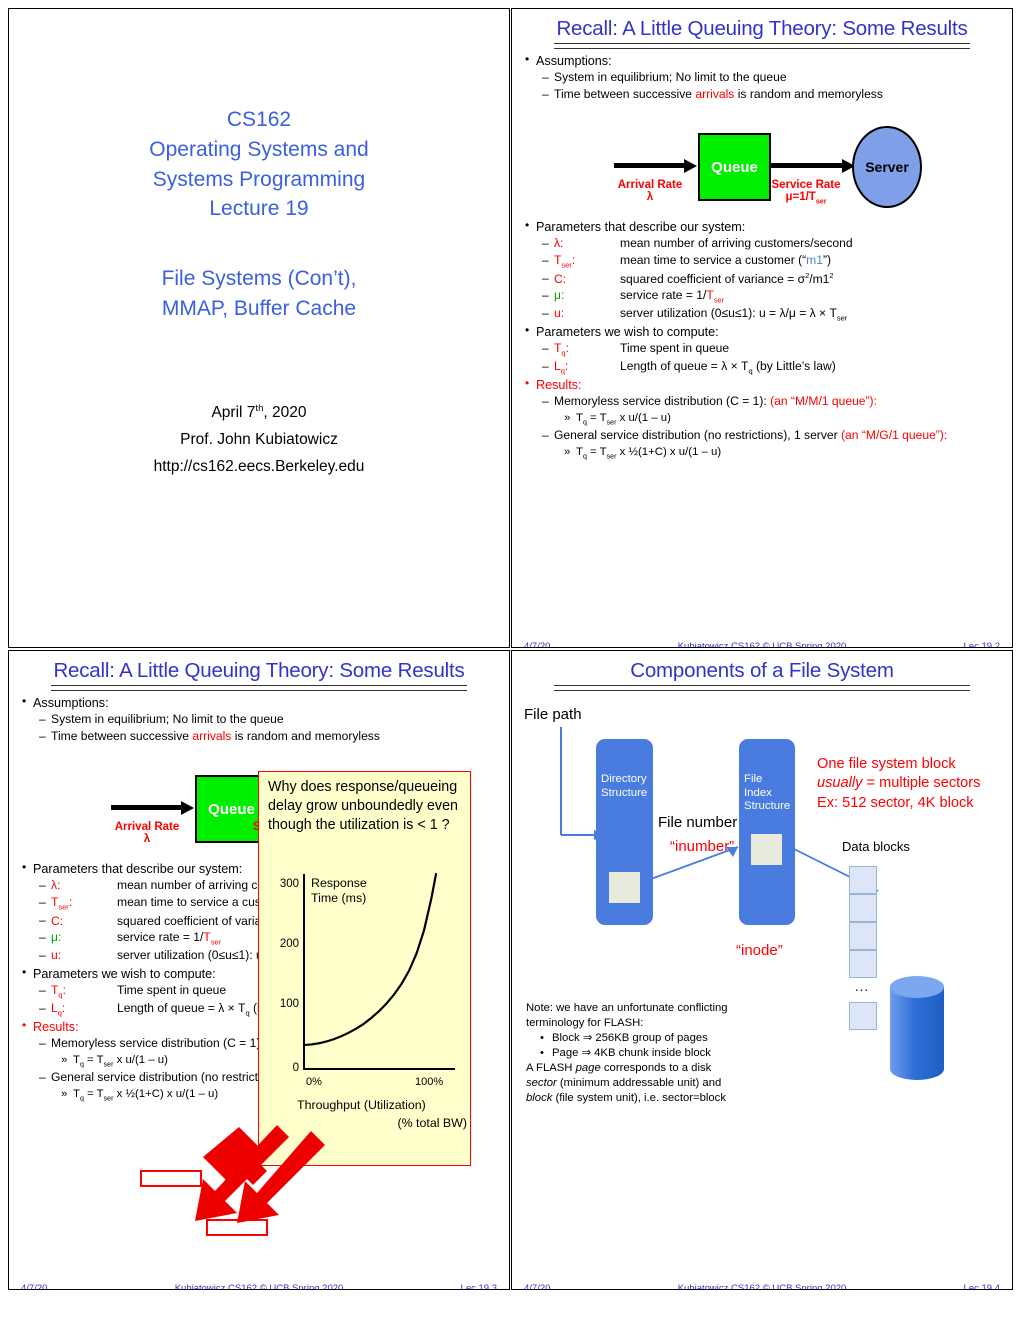 This screenshot has height=1320, width=1020. Describe the element at coordinates (565, 260) in the screenshot. I see `param-symbol: Tser:` at that location.